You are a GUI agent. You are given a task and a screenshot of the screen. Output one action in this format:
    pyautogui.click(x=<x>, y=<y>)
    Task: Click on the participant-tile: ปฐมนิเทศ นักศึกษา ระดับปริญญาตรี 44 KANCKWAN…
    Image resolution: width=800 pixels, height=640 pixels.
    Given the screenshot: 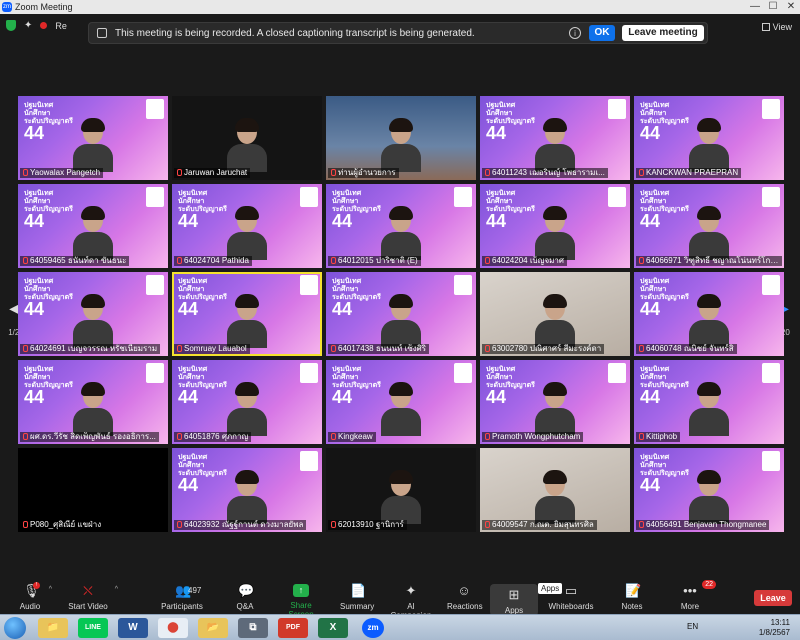 What is the action you would take?
    pyautogui.click(x=709, y=138)
    